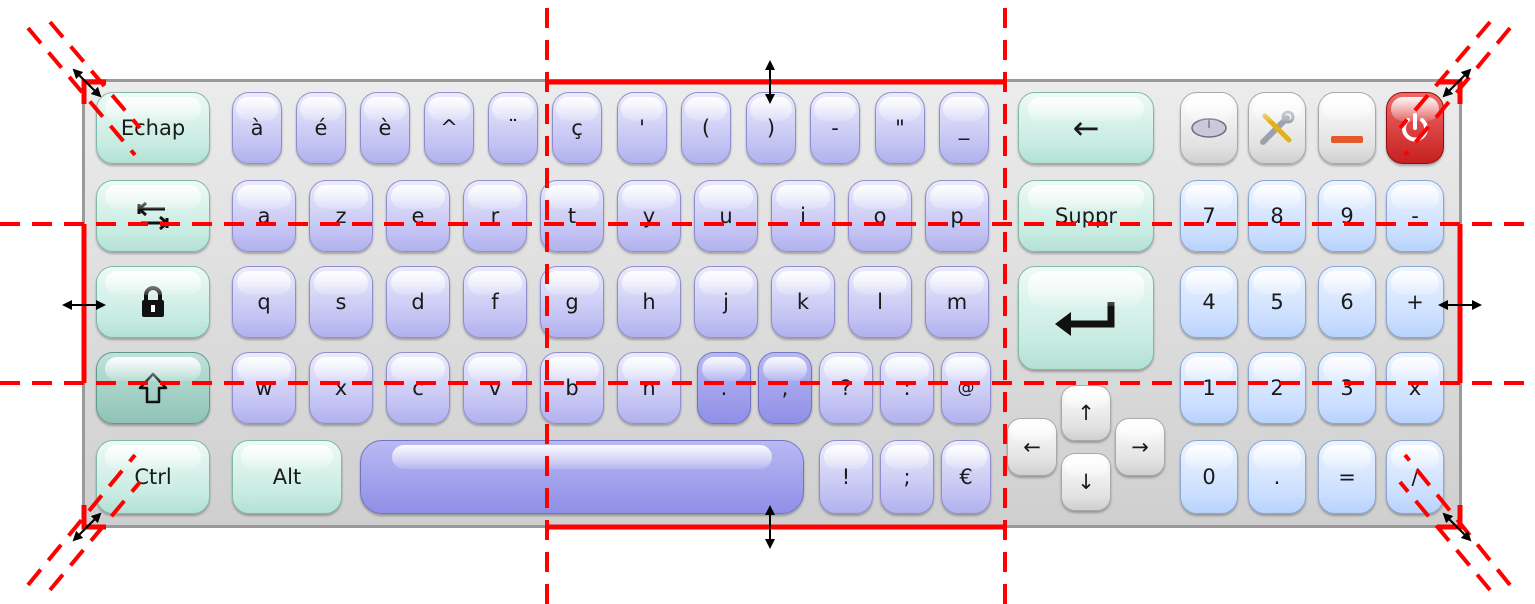 This screenshot has width=1535, height=604. Describe the element at coordinates (1086, 413) in the screenshot. I see `arrow-up-key: ↑` at that location.